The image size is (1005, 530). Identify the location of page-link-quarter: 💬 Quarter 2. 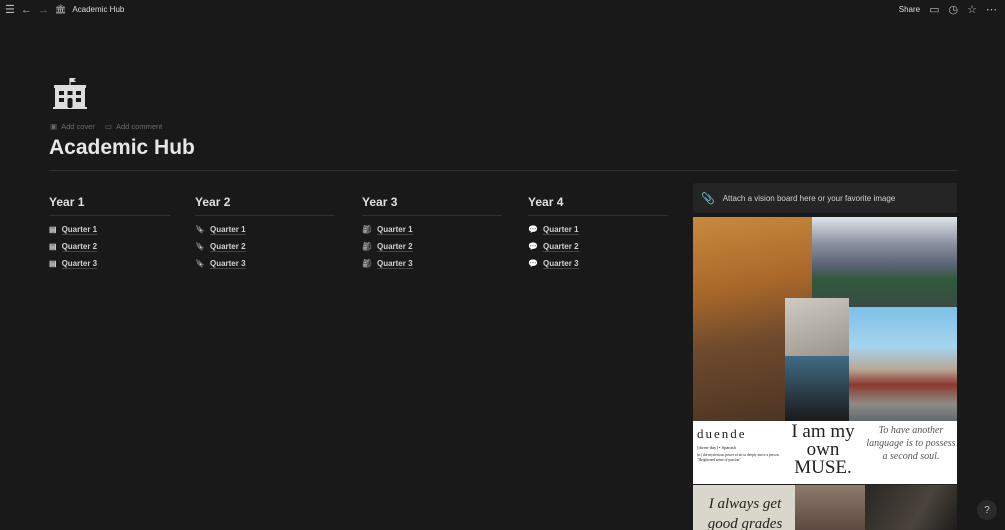
(598, 246).